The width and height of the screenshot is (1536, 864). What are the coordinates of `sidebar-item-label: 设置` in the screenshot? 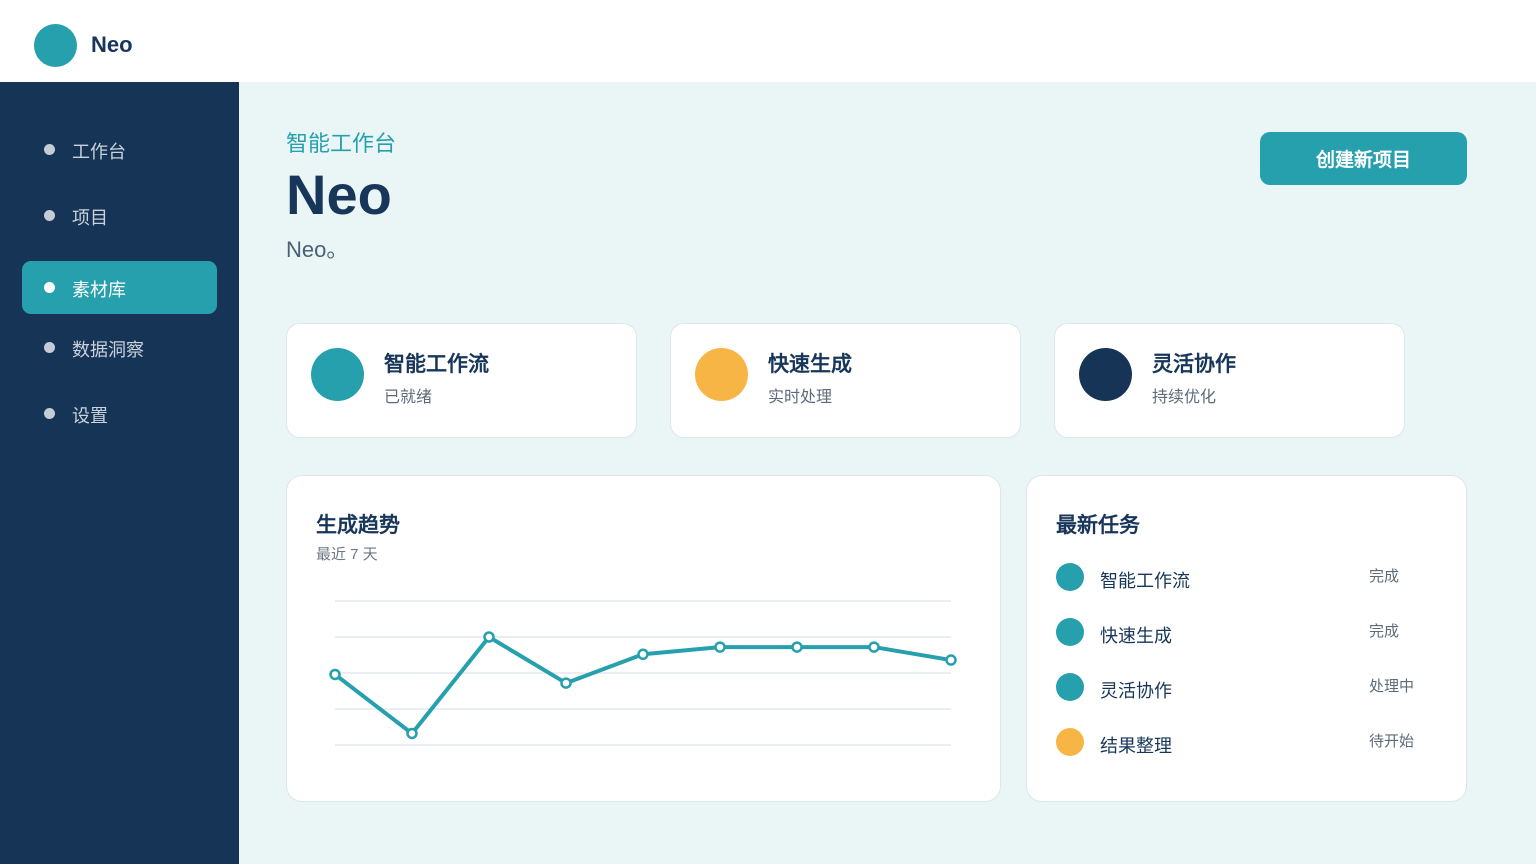 It's located at (90, 416).